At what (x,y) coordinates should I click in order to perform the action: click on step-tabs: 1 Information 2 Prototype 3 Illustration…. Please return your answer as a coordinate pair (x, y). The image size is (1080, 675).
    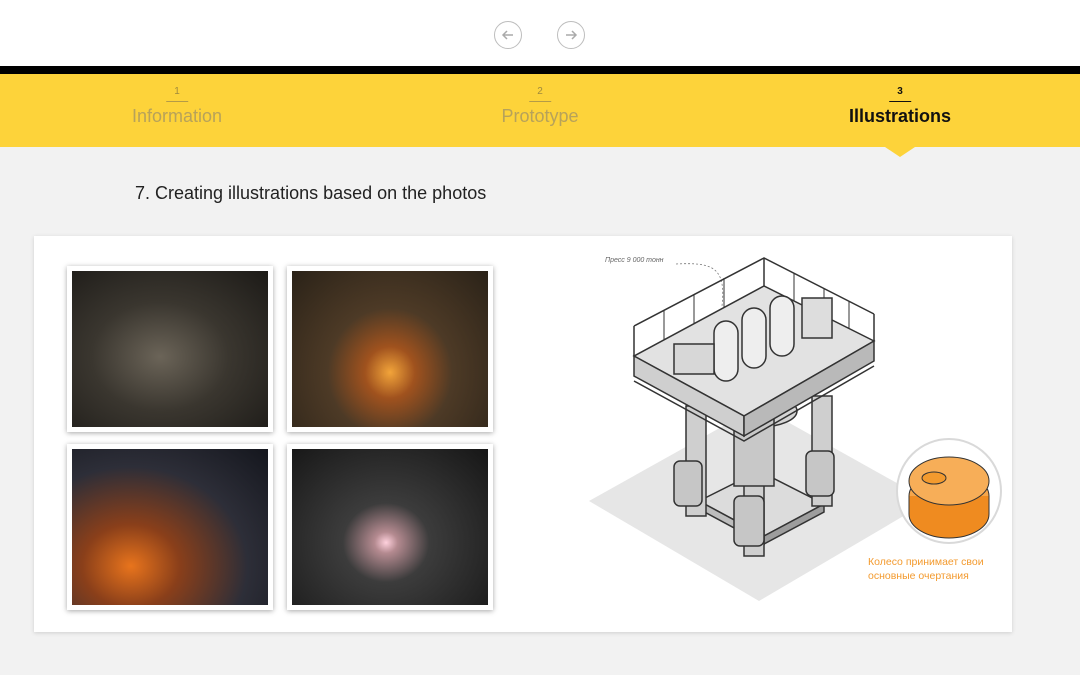
    Looking at the image, I should click on (540, 110).